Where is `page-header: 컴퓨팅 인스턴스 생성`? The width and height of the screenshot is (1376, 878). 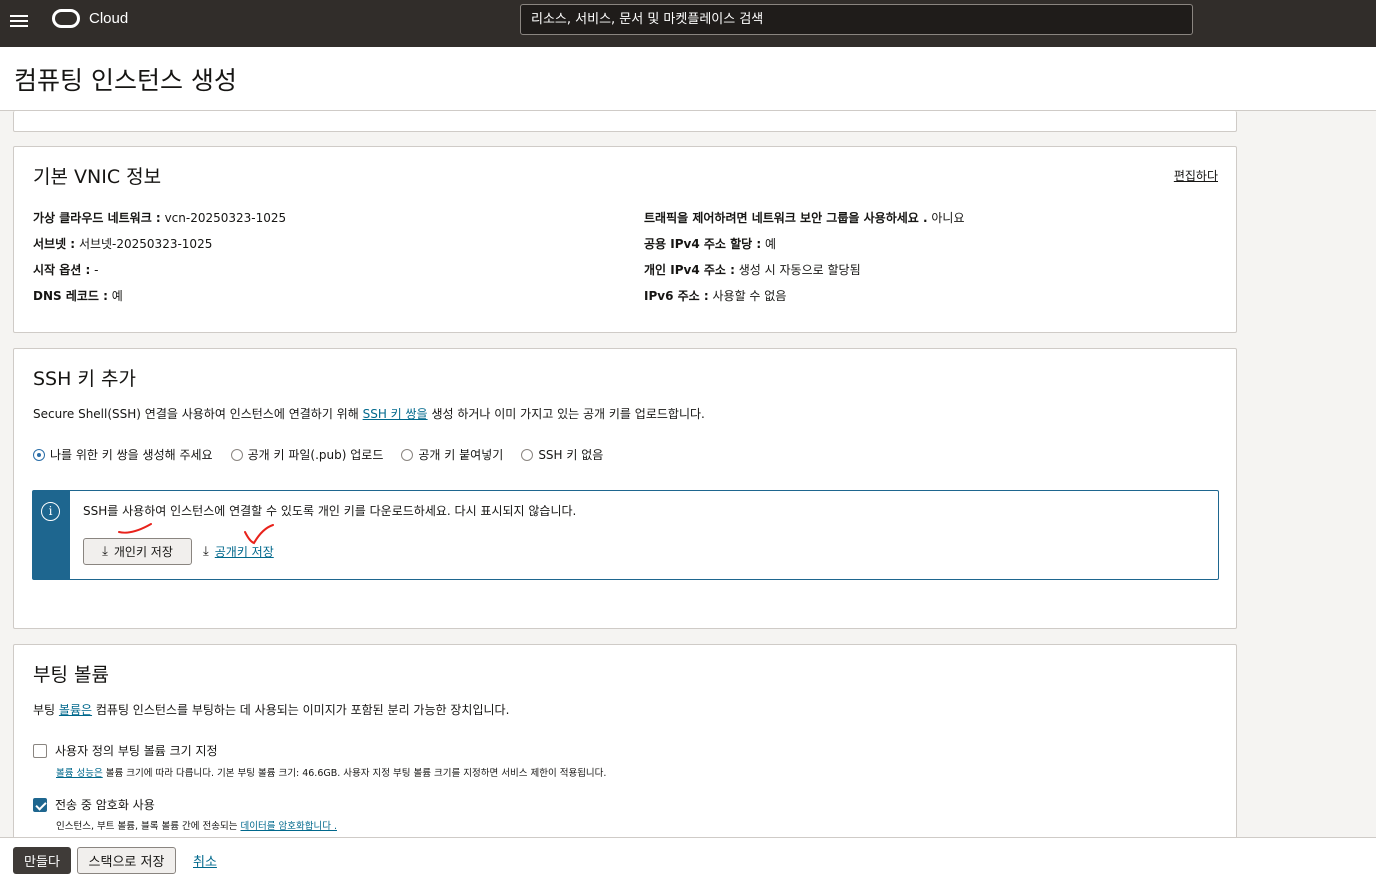
page-header: 컴퓨팅 인스턴스 생성 is located at coordinates (688, 79).